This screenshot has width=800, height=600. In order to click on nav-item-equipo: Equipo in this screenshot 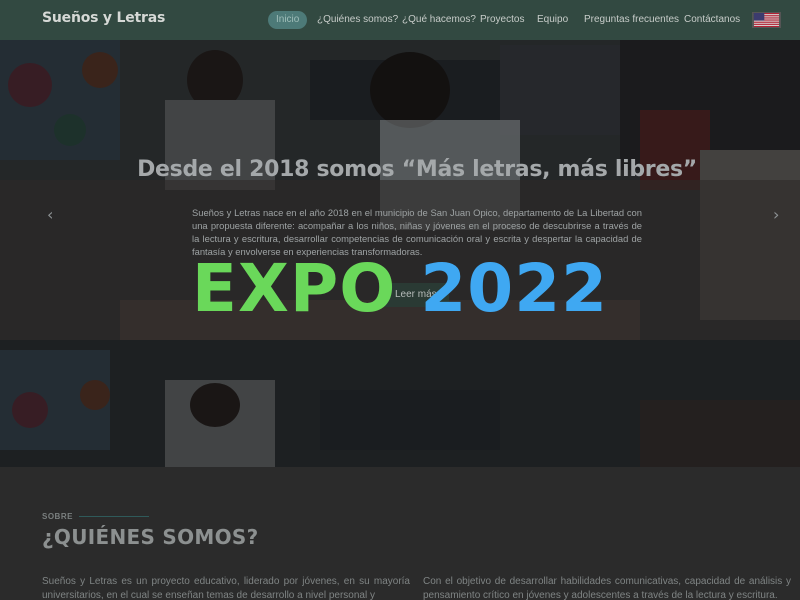, I will do `click(552, 20)`.